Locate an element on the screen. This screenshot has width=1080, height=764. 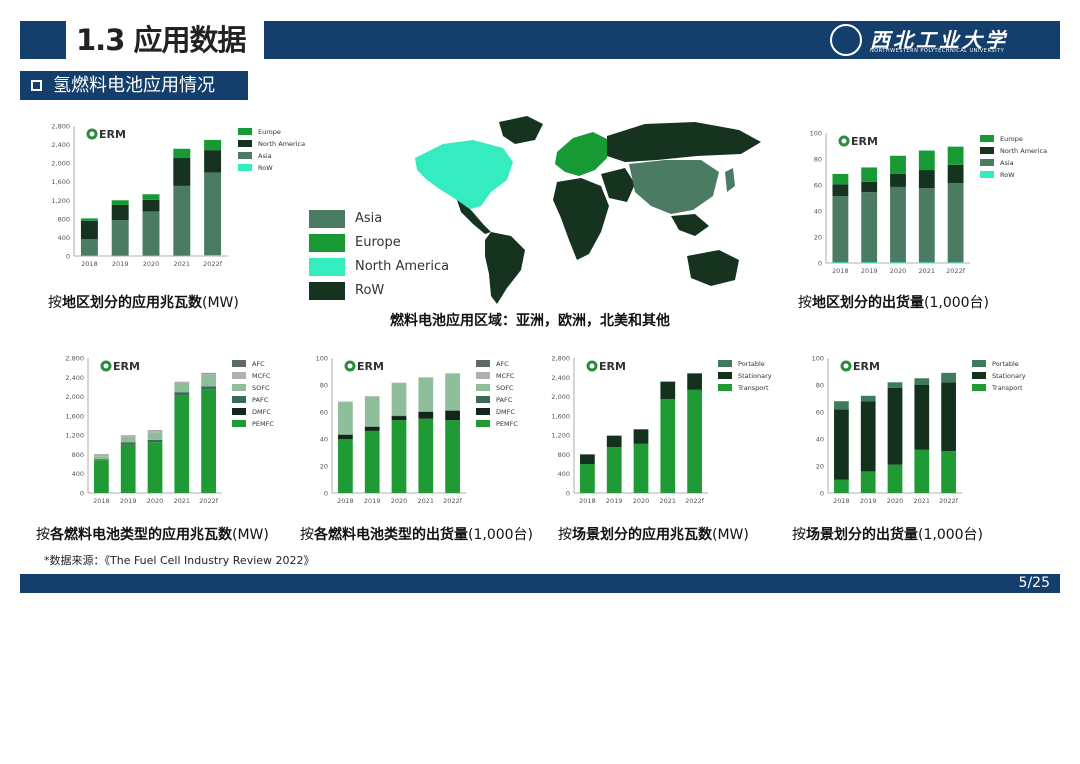
y-tick-label: 2,400 is located at coordinates (60, 145).